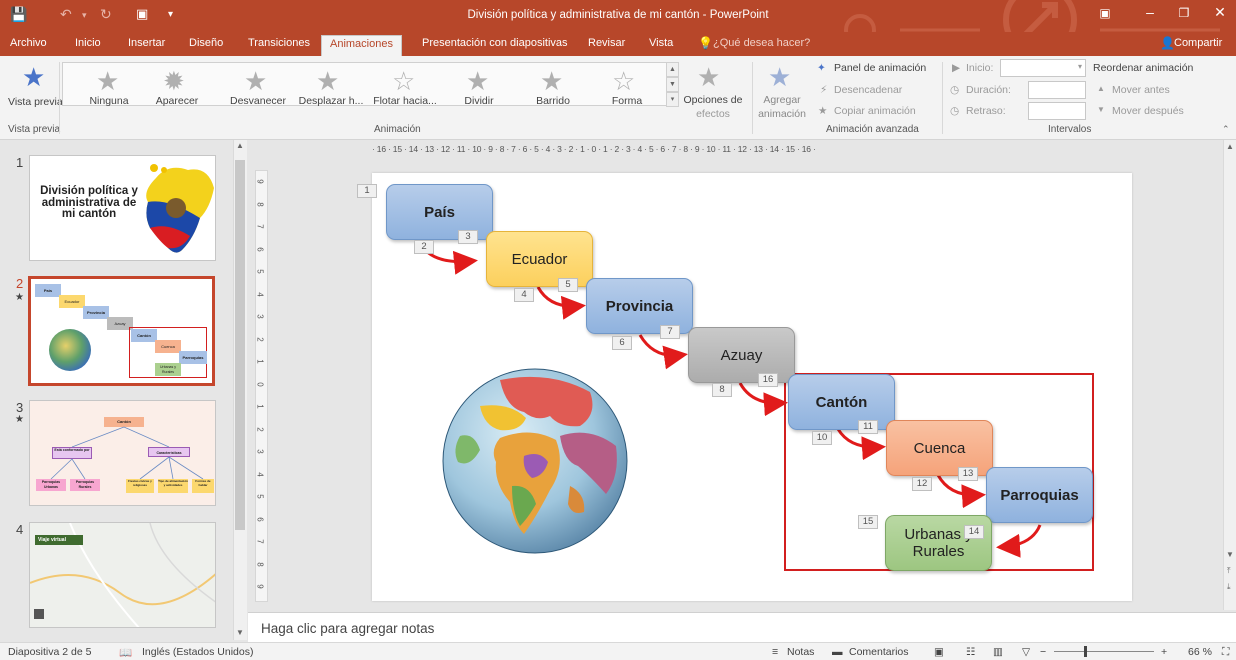 The width and height of the screenshot is (1236, 660). What do you see at coordinates (672, 84) in the screenshot?
I see `gallery-scroll-down-icon: ▼` at bounding box center [672, 84].